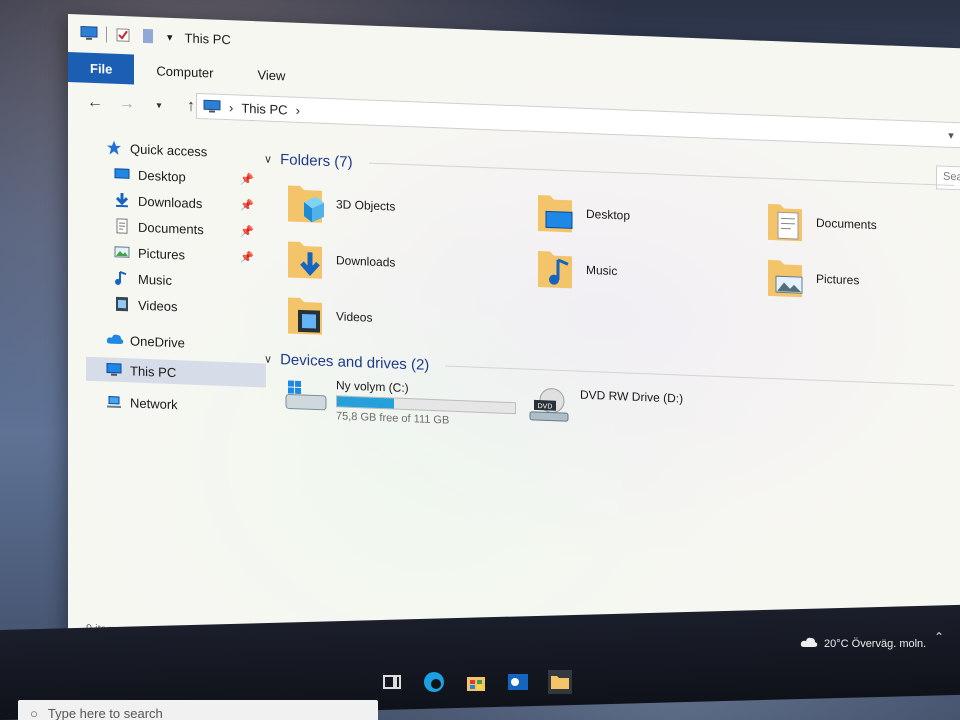  What do you see at coordinates (101, 68) in the screenshot?
I see `tab-file: File` at bounding box center [101, 68].